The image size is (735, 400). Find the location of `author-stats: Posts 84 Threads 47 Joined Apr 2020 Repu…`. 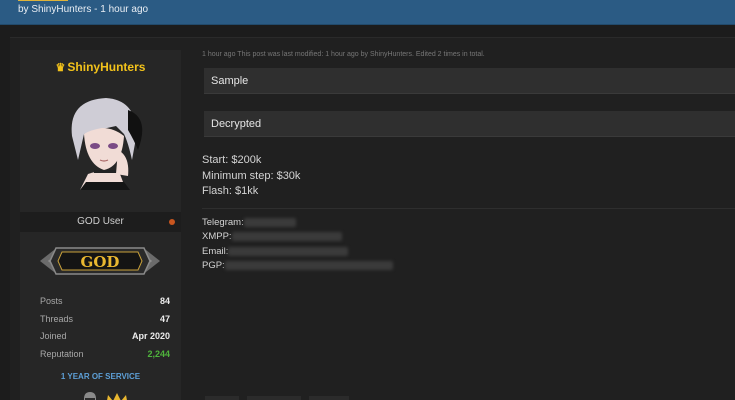

author-stats: Posts 84 Threads 47 Joined Apr 2020 Repu… is located at coordinates (105, 331).